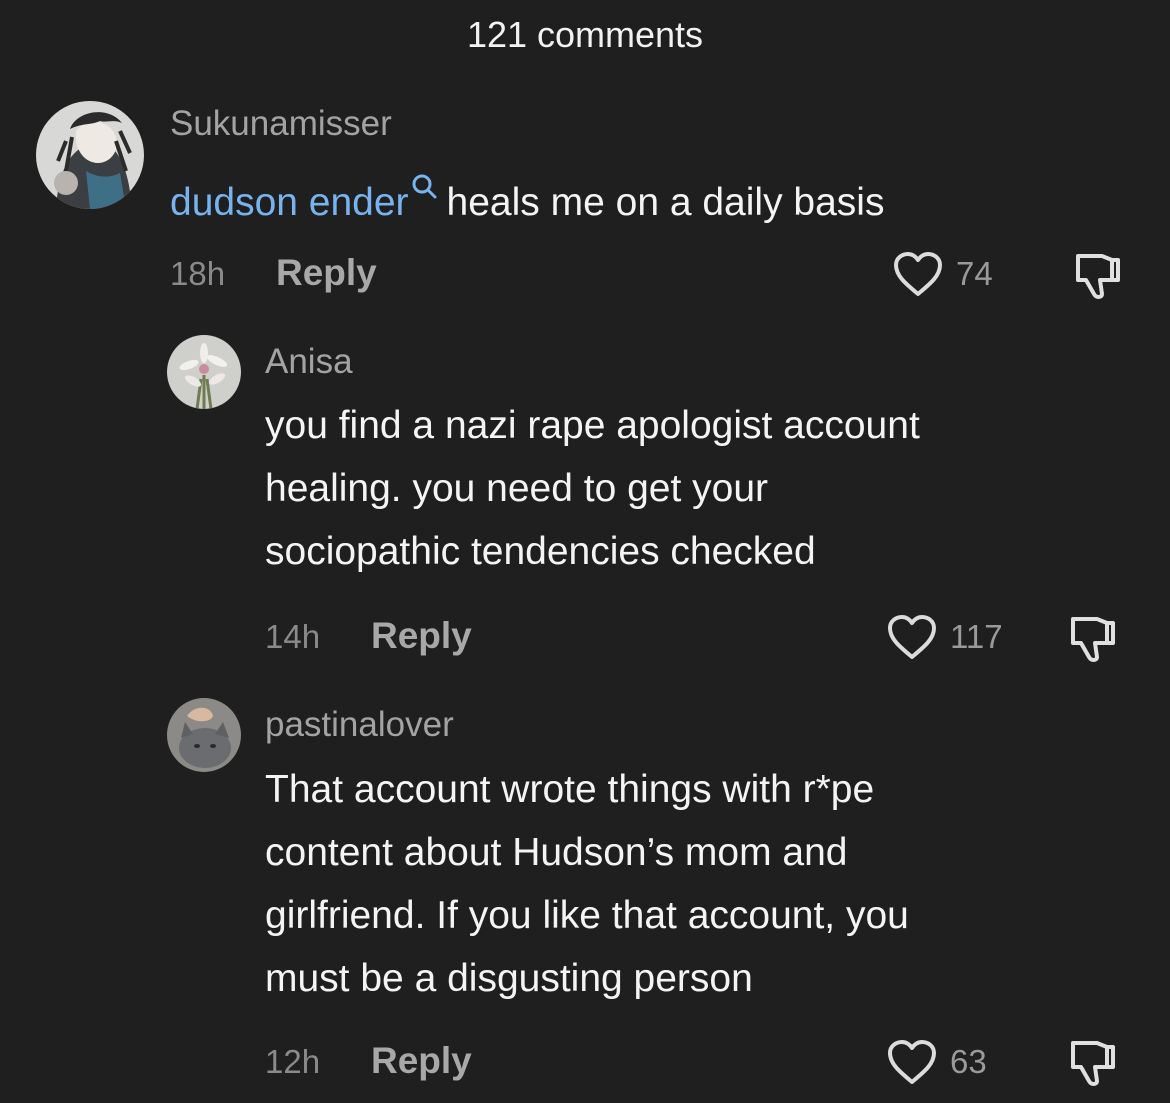 The height and width of the screenshot is (1103, 1170). Describe the element at coordinates (309, 362) in the screenshot. I see `comment-username: Anisa` at that location.